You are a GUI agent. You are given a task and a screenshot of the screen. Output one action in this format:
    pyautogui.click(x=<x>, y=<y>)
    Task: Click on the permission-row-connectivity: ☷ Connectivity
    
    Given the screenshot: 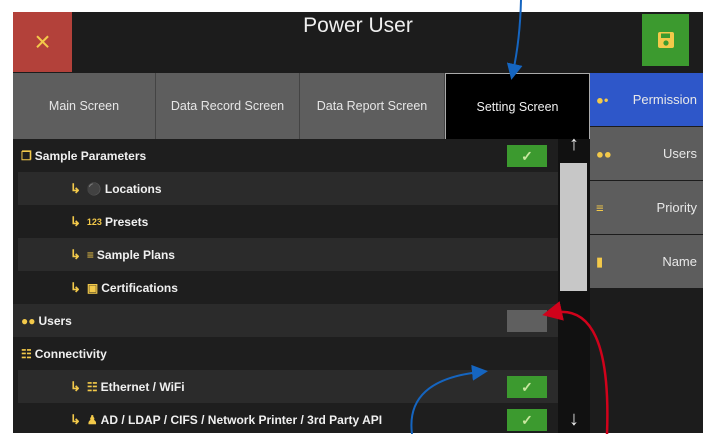 What is the action you would take?
    pyautogui.click(x=285, y=353)
    